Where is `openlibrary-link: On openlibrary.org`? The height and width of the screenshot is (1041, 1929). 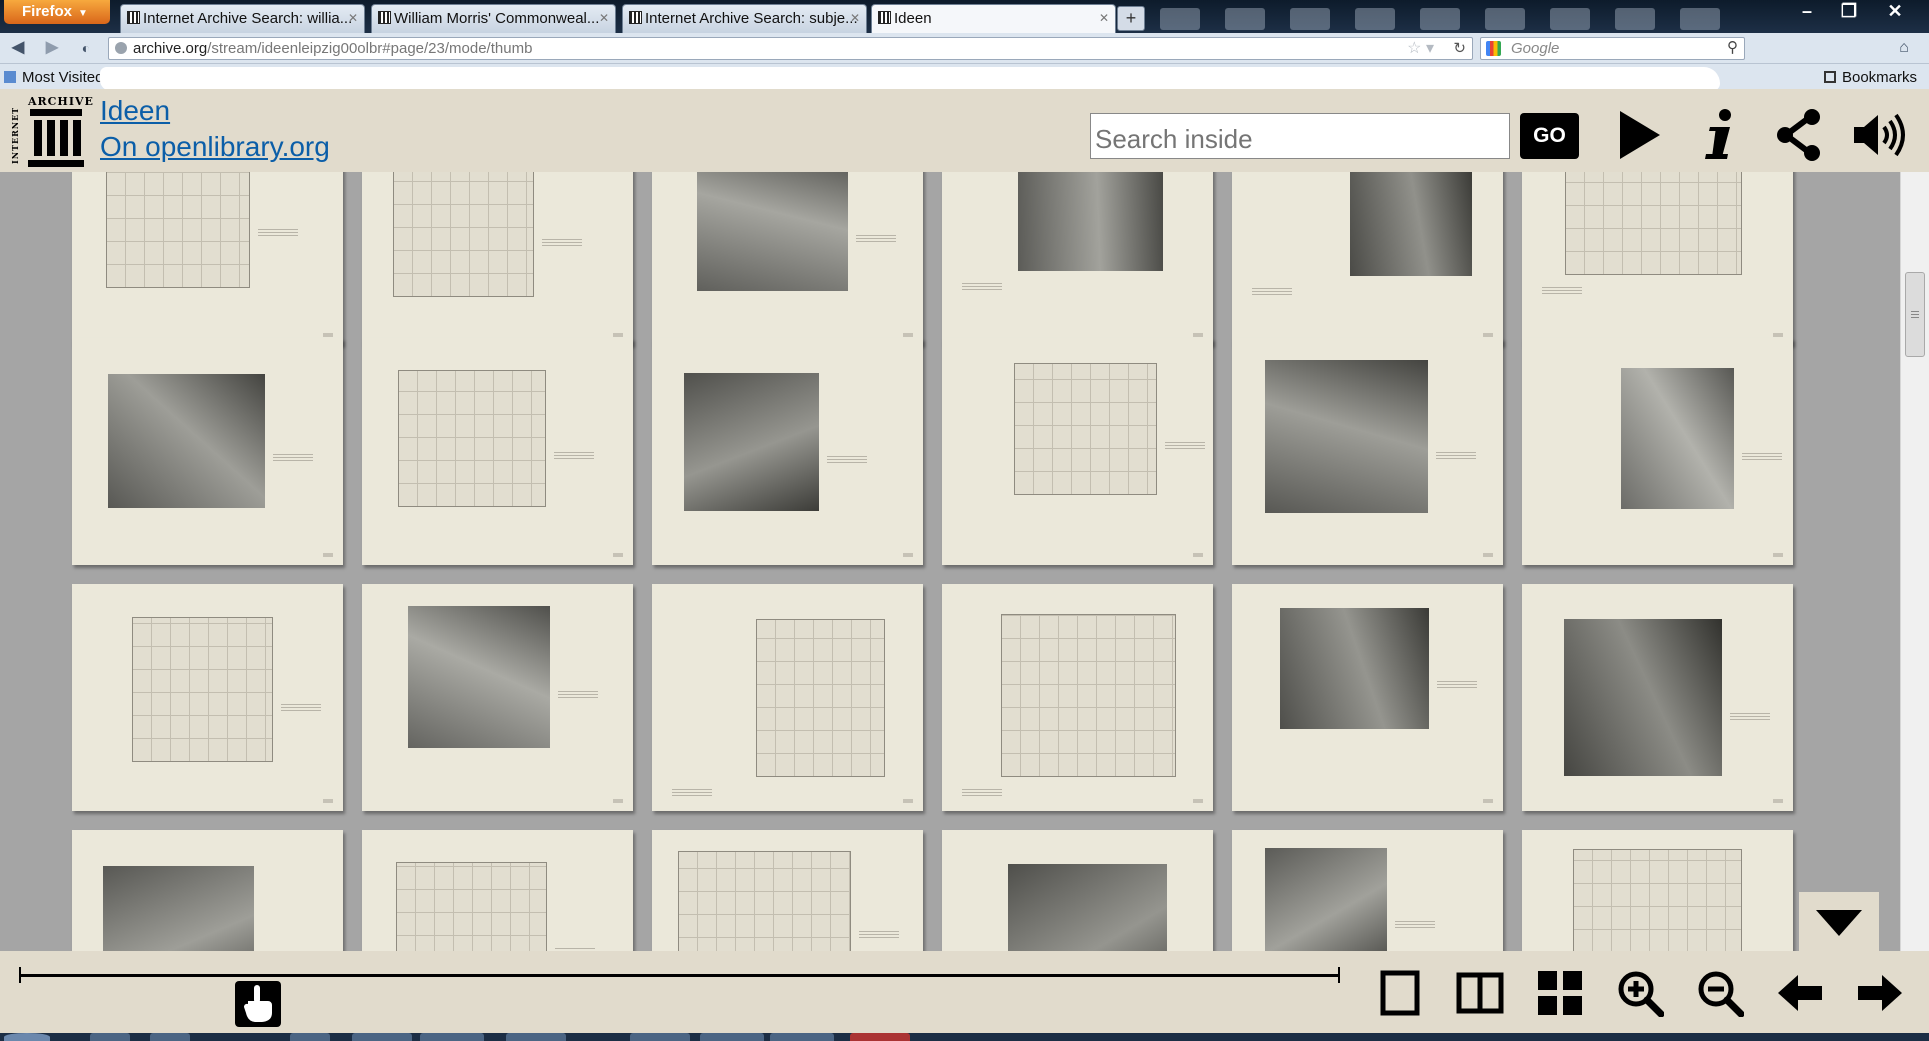 openlibrary-link: On openlibrary.org is located at coordinates (215, 147).